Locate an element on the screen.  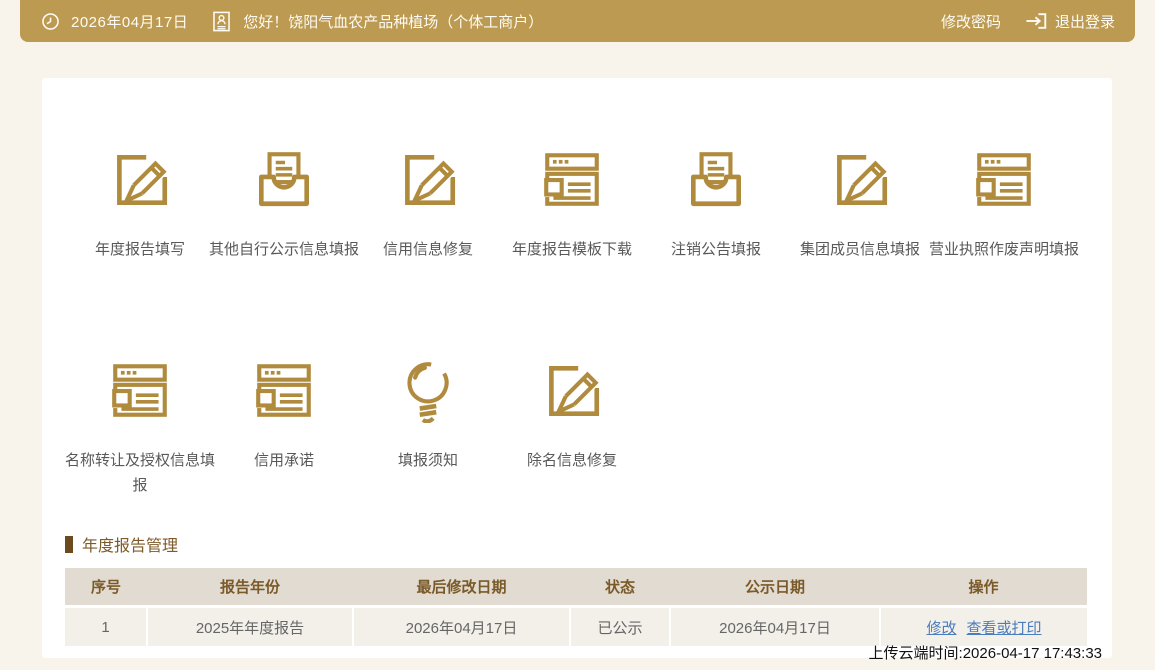
menu-item-label: 其他自行公示信息填报 is located at coordinates (283, 249).